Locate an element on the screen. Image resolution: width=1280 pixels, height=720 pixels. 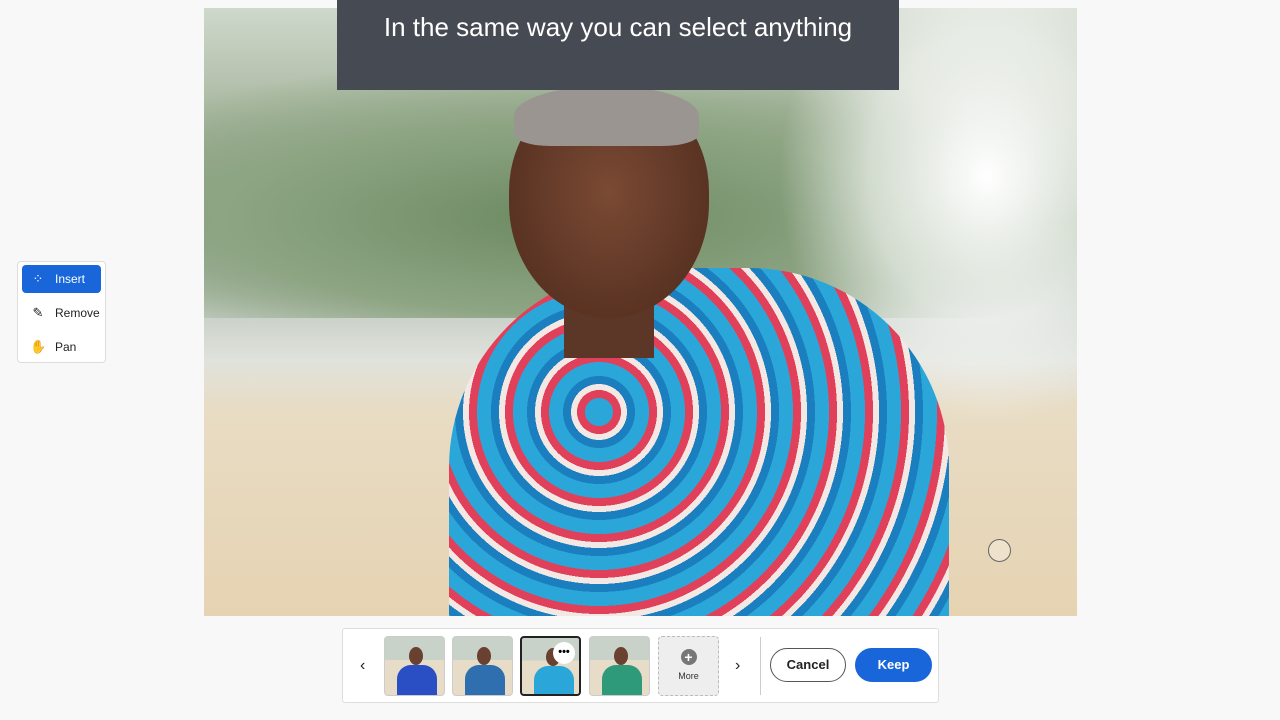
tool-insert: ⁘ Insert is located at coordinates (61, 279).